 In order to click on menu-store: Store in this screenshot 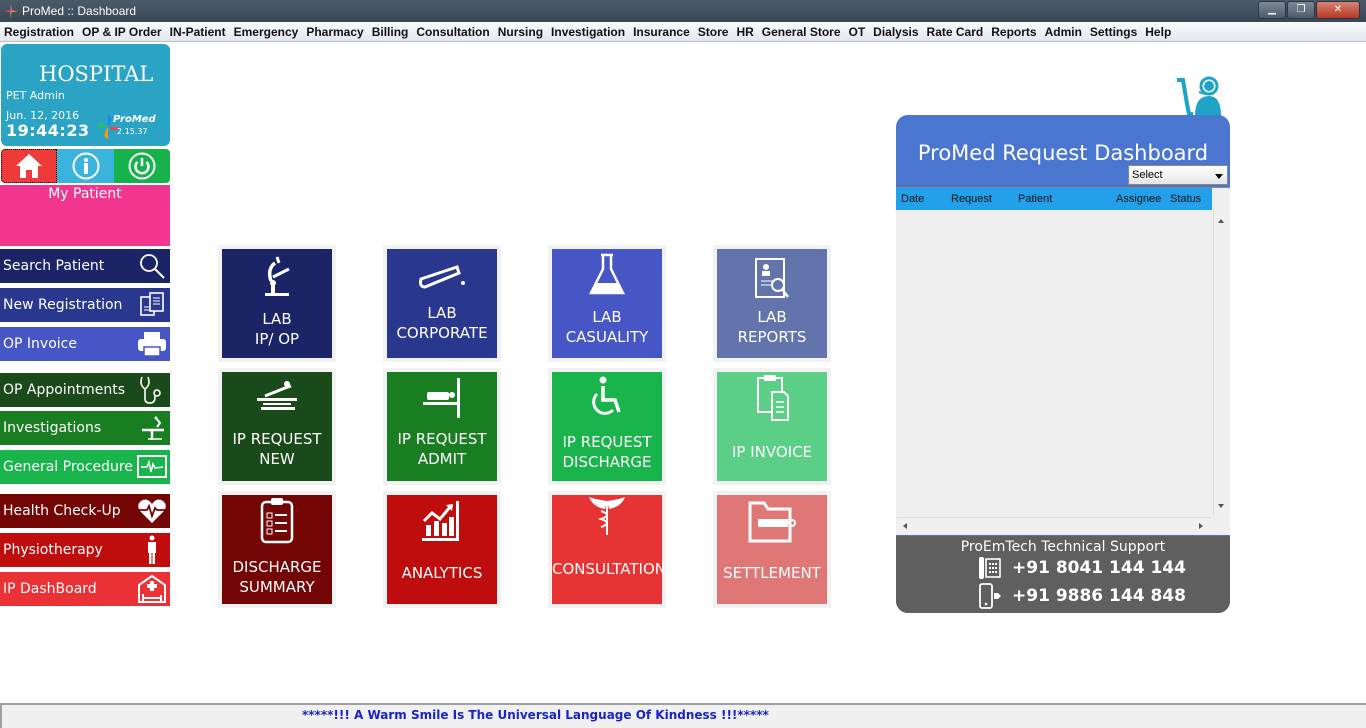, I will do `click(713, 32)`.